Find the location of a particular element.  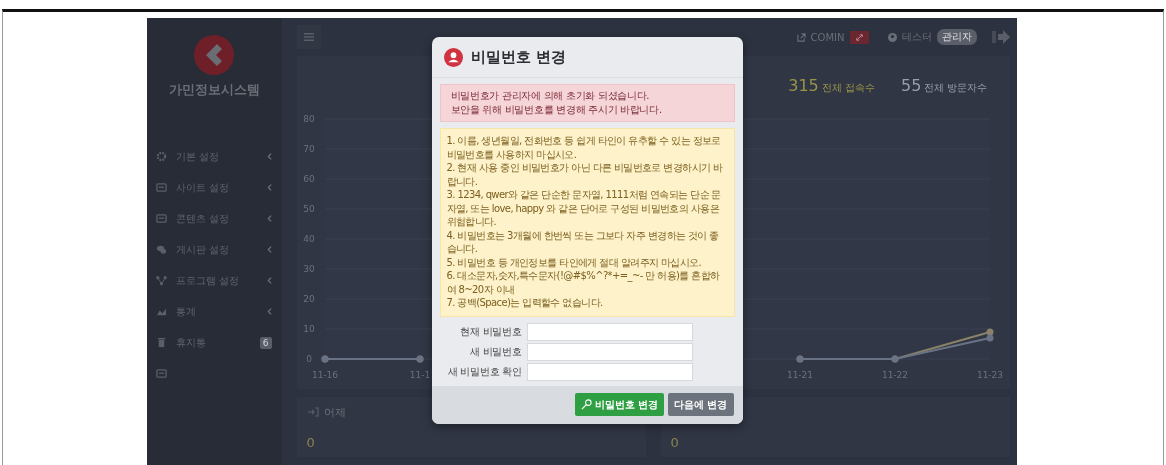

rule-text: 6. 대소문자,숫자,특수문자(!@#$%^?*+=_~- 만 허용)를 혼합하여 8~20자 이내 is located at coordinates (583, 282).